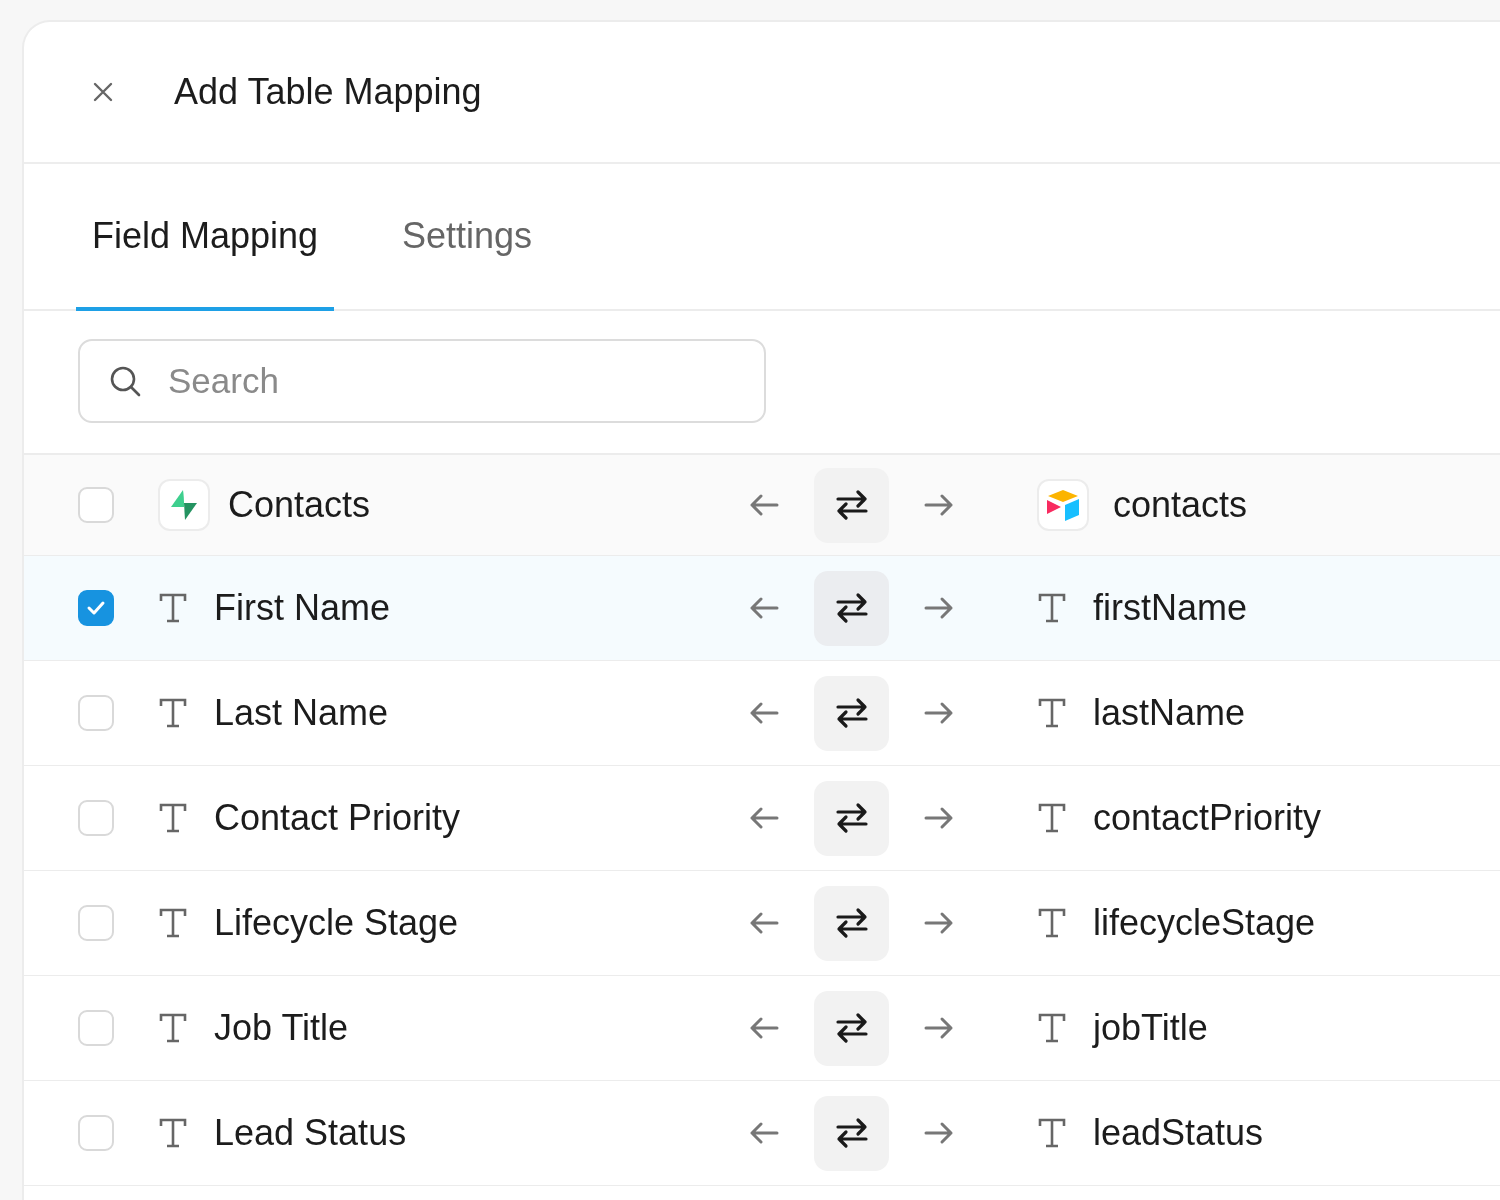  What do you see at coordinates (125, 381) in the screenshot?
I see `search-icon` at bounding box center [125, 381].